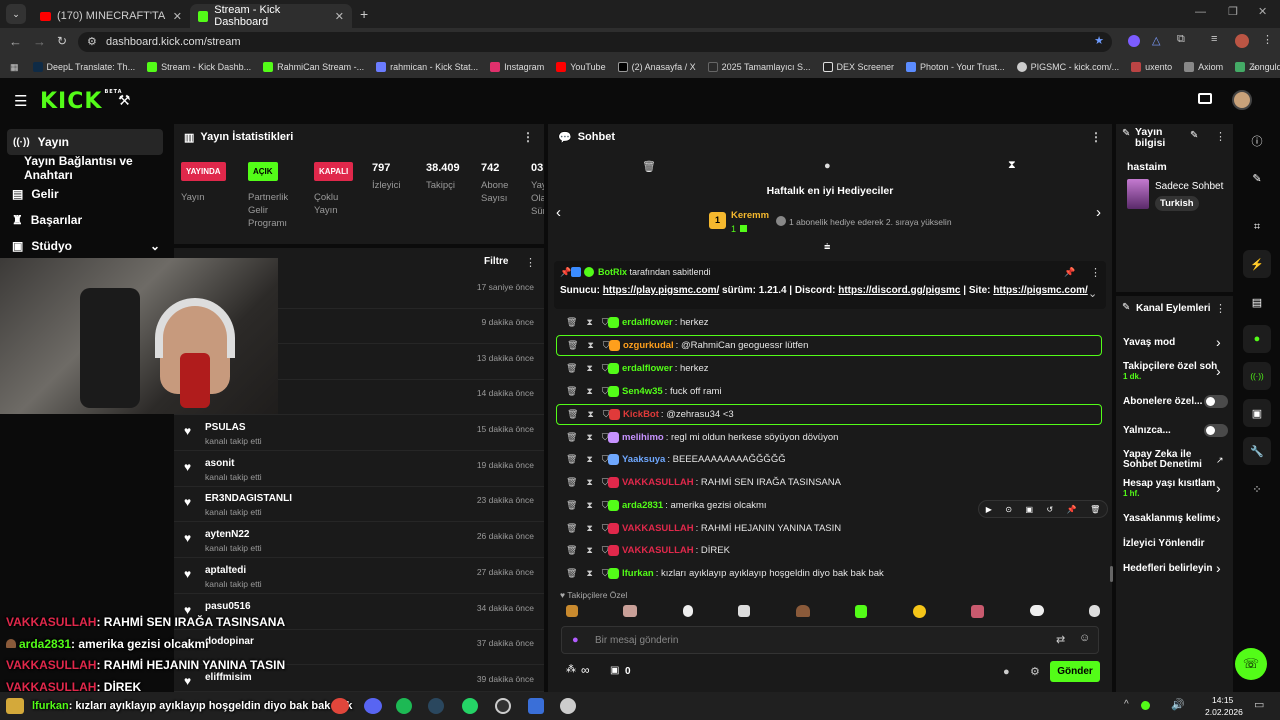  I want to click on bookmark-item: (2) Anasayfa / X, so click(656, 67).